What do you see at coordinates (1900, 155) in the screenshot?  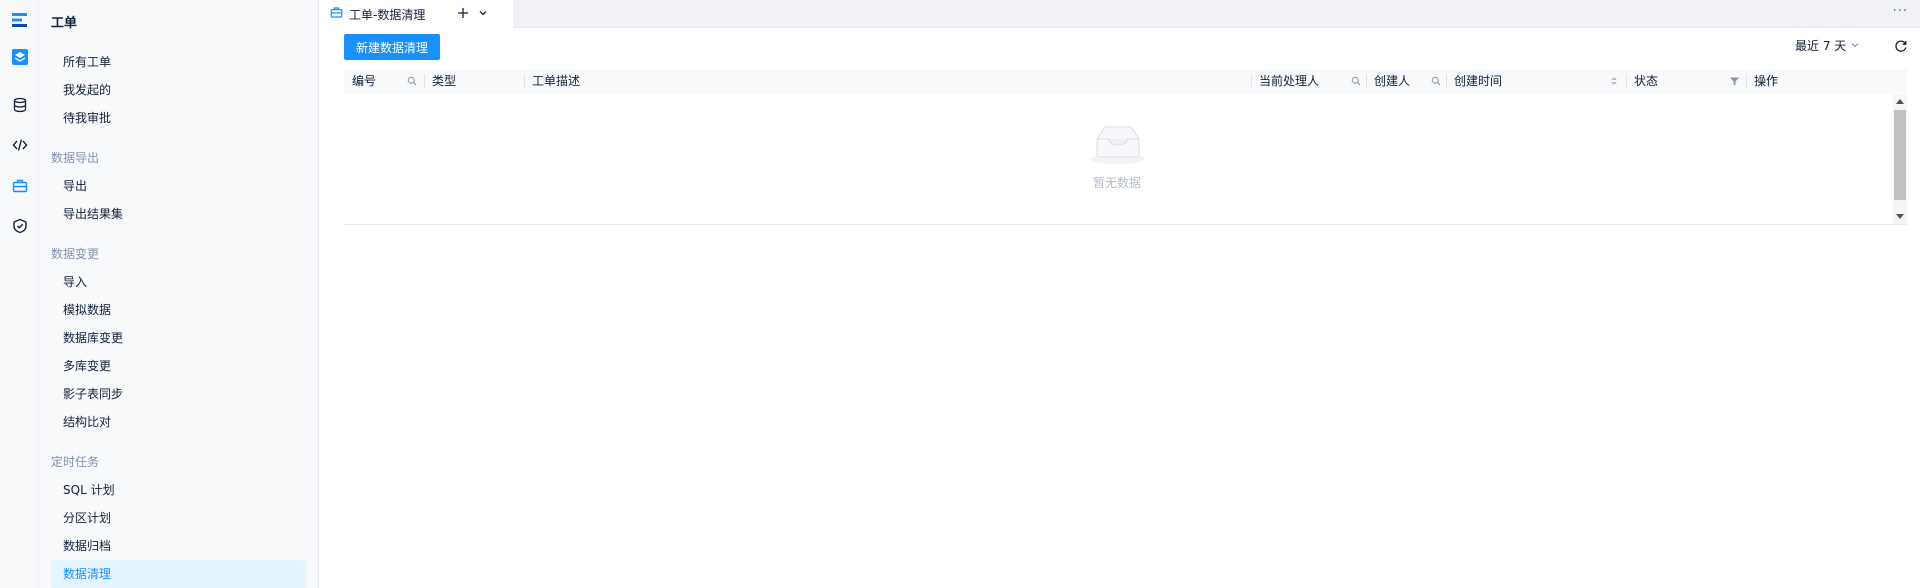 I see `scrollbar-thumb` at bounding box center [1900, 155].